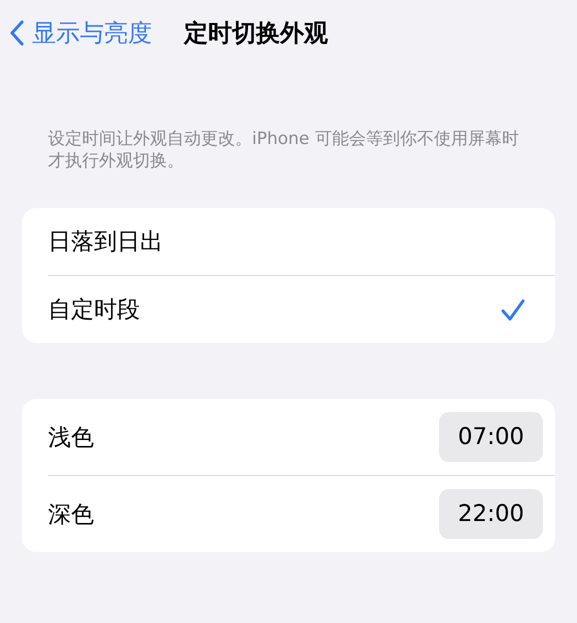 This screenshot has width=577, height=623. What do you see at coordinates (256, 33) in the screenshot?
I see `page-title: 定时切换外观` at bounding box center [256, 33].